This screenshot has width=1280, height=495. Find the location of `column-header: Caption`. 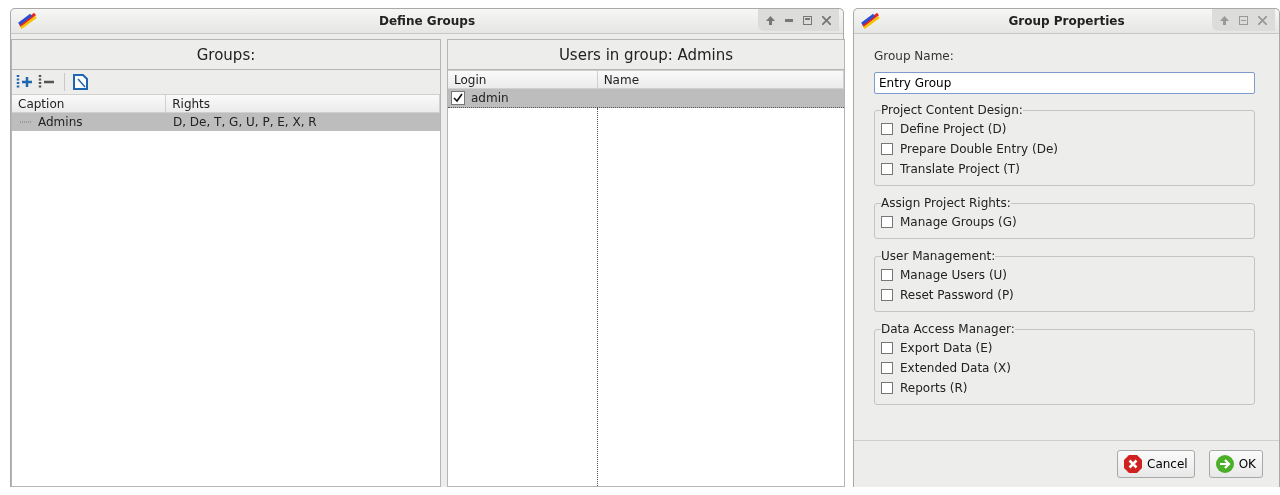

column-header: Caption is located at coordinates (89, 103).